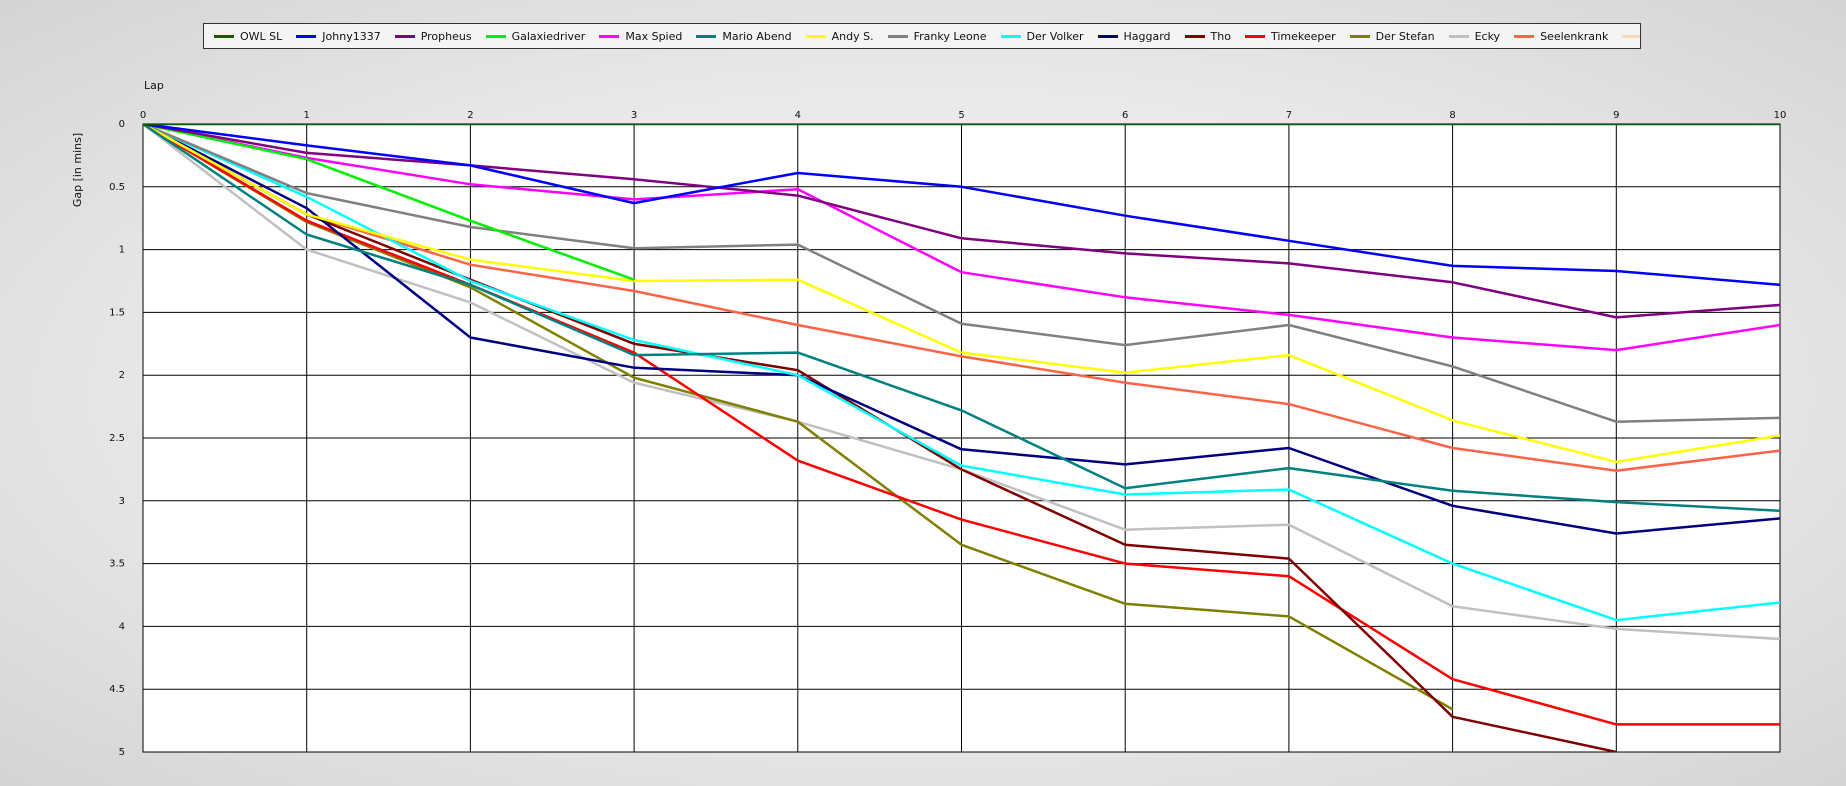 The height and width of the screenshot is (786, 1846). What do you see at coordinates (798, 115) in the screenshot?
I see `x-tick-label: 4` at bounding box center [798, 115].